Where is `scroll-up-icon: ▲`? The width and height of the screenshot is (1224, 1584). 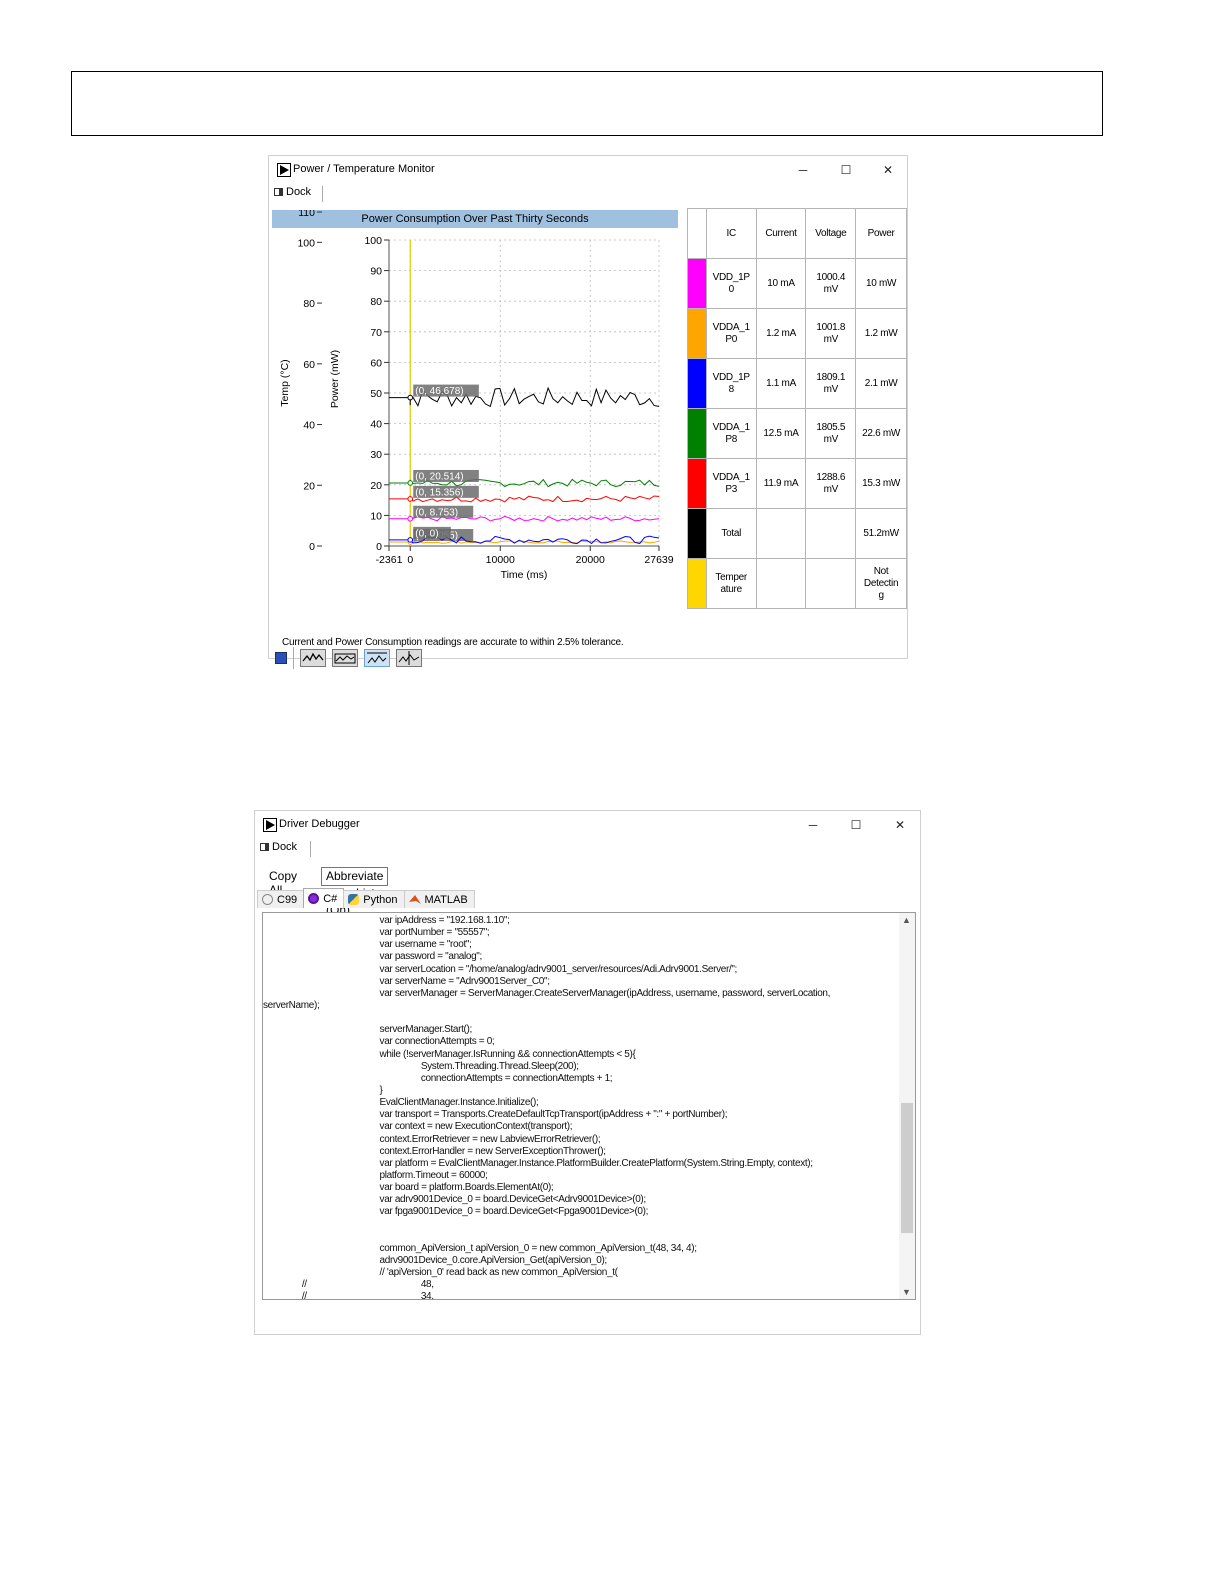
scroll-up-icon: ▲ is located at coordinates (906, 920).